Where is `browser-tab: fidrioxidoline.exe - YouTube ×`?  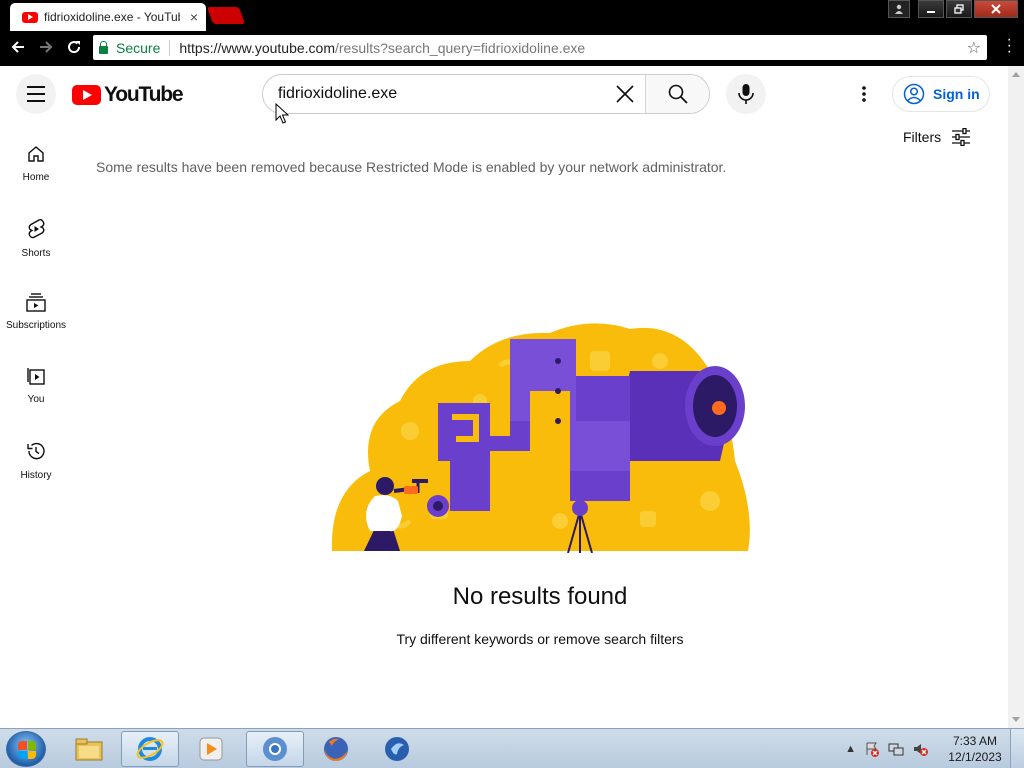
browser-tab: fidrioxidoline.exe - YouTube × is located at coordinates (108, 17).